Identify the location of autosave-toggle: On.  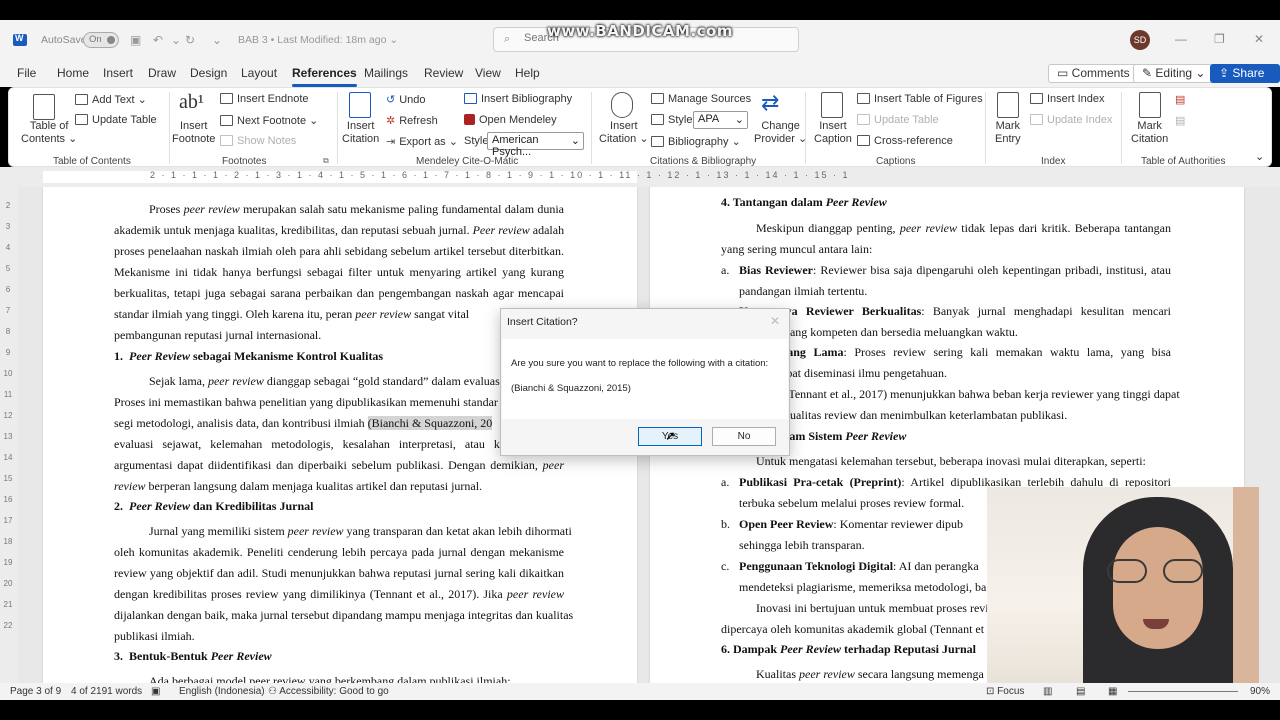
(101, 40).